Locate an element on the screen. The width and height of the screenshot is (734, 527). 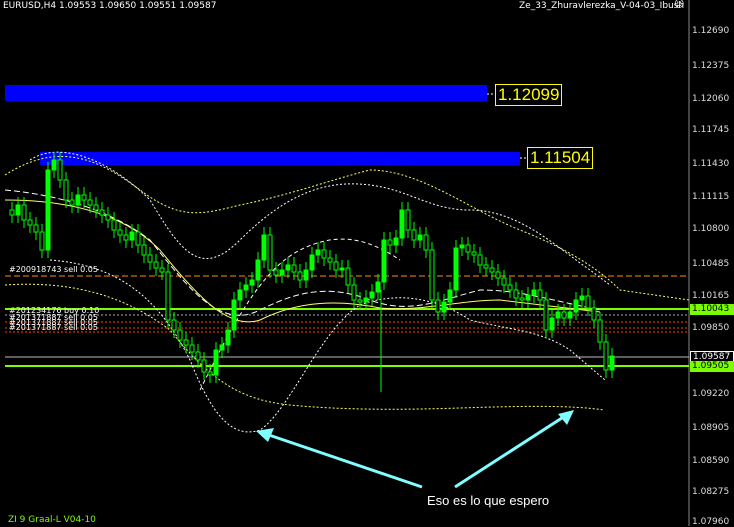
order-label-1: #200918743 sell 0.05 is located at coordinates (53, 269).